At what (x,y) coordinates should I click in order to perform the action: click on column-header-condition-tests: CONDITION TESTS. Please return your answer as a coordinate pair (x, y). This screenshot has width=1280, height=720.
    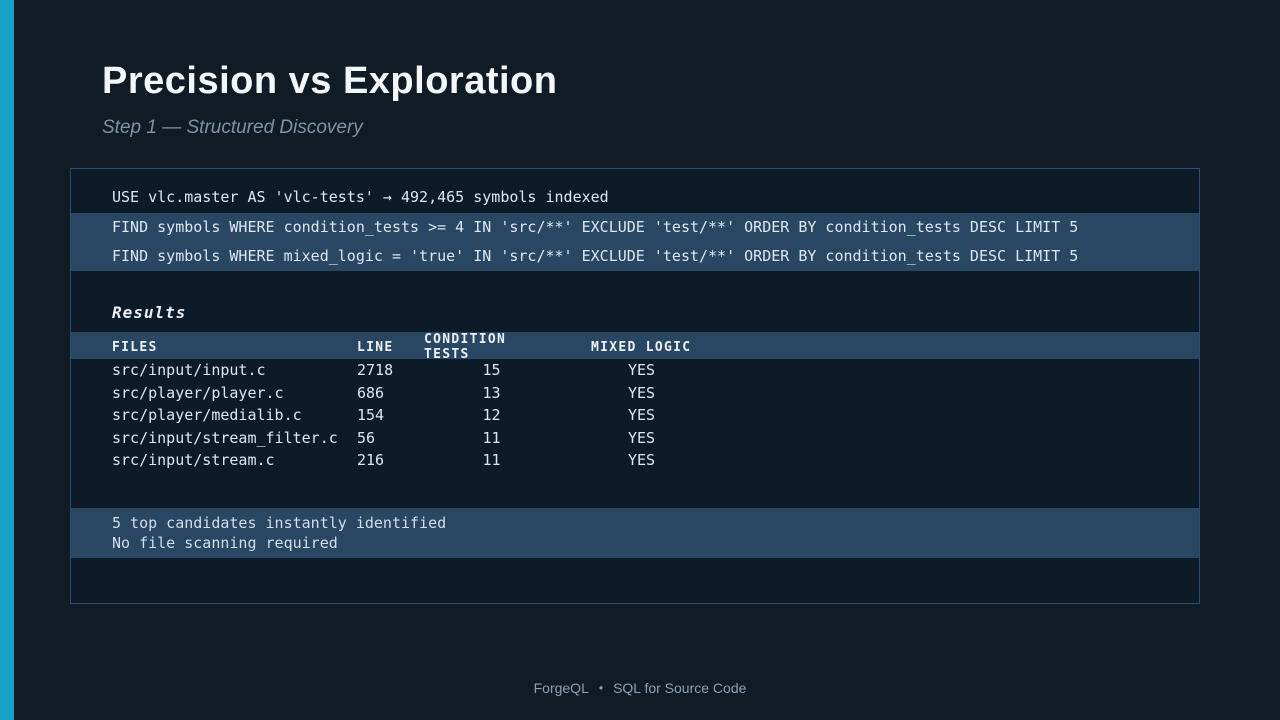
    Looking at the image, I should click on (465, 347).